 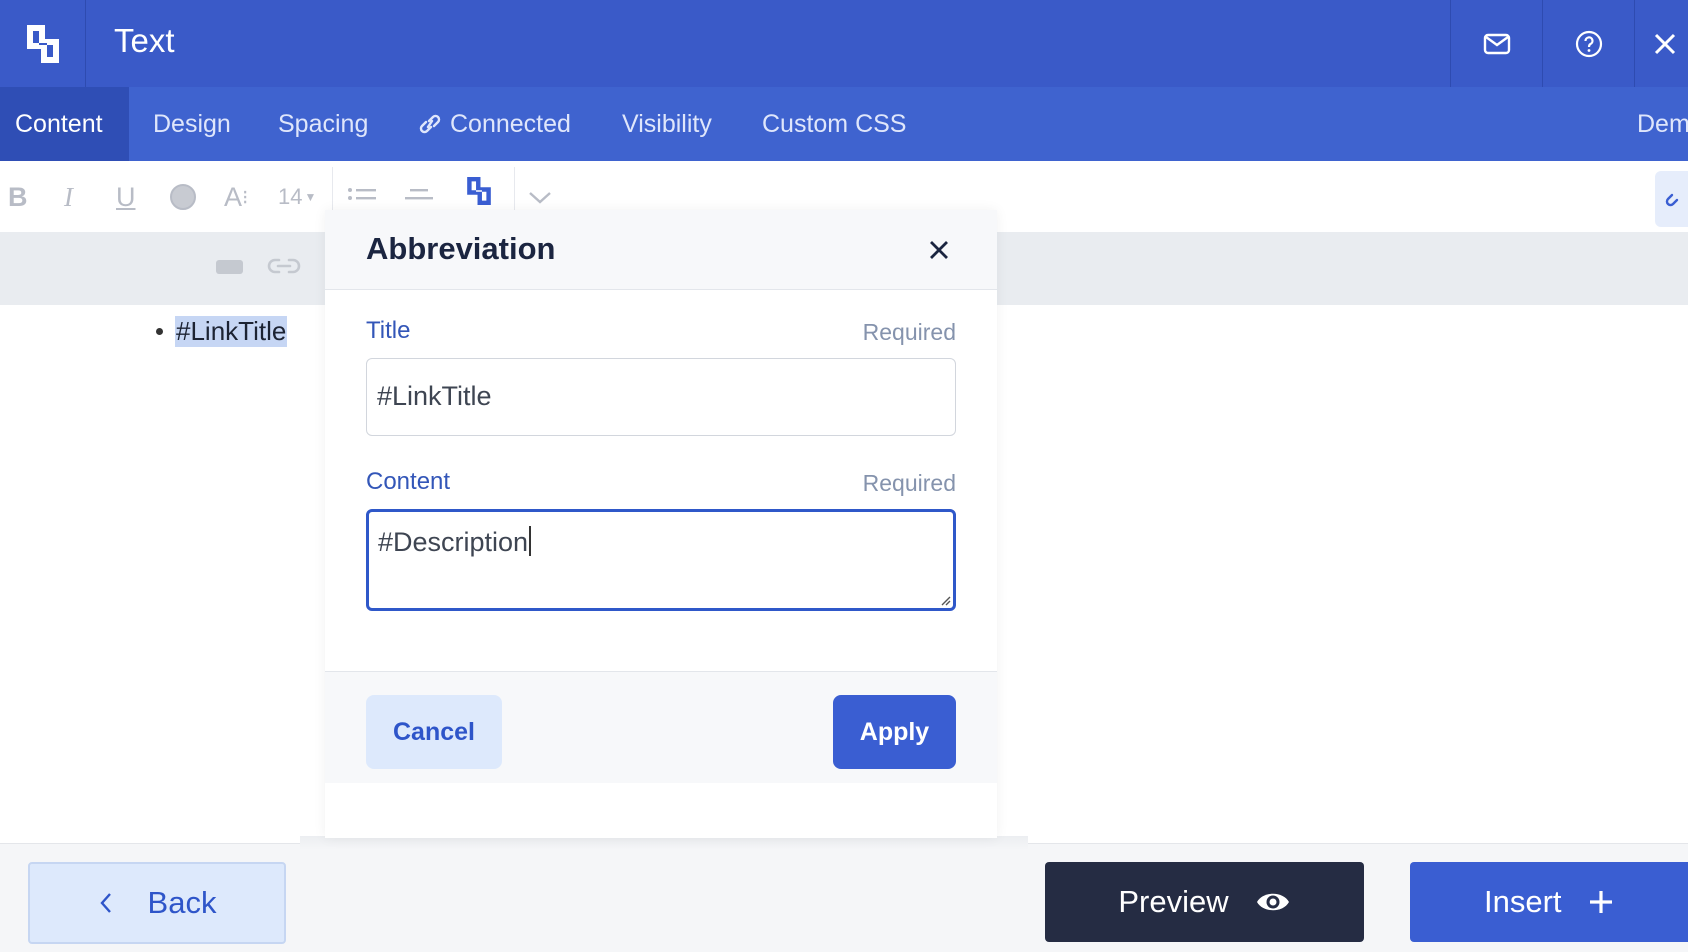 I want to click on preview-label: Preview, so click(x=1173, y=901).